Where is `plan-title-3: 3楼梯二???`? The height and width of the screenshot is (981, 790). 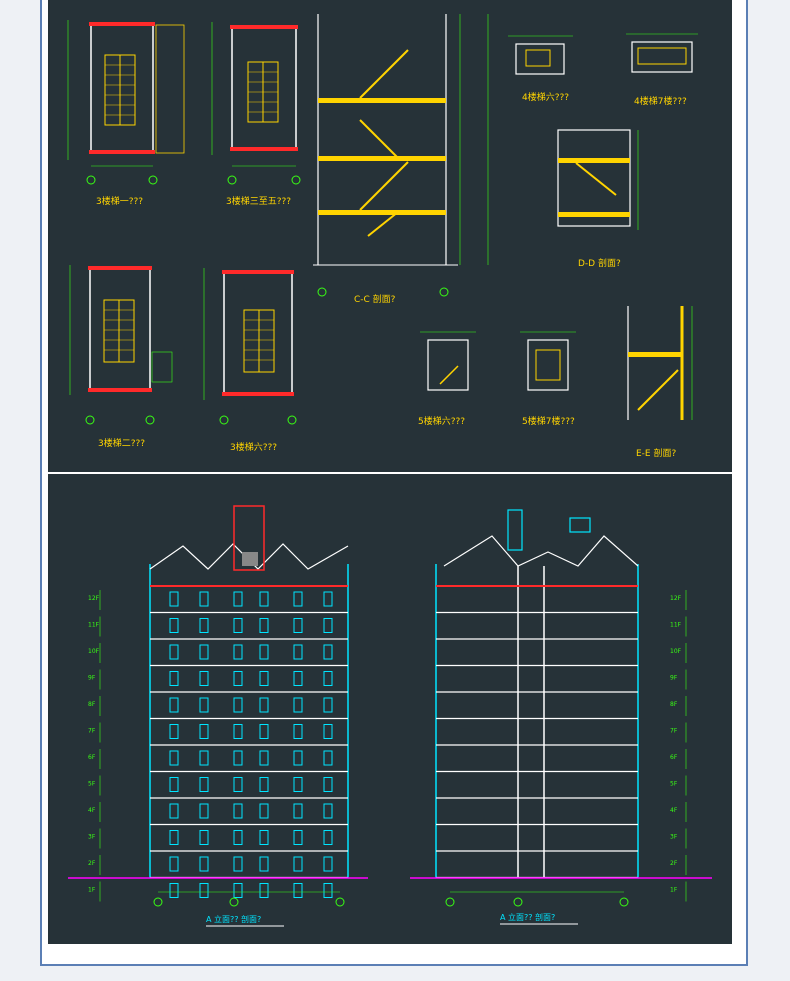 plan-title-3: 3楼梯二??? is located at coordinates (121, 443).